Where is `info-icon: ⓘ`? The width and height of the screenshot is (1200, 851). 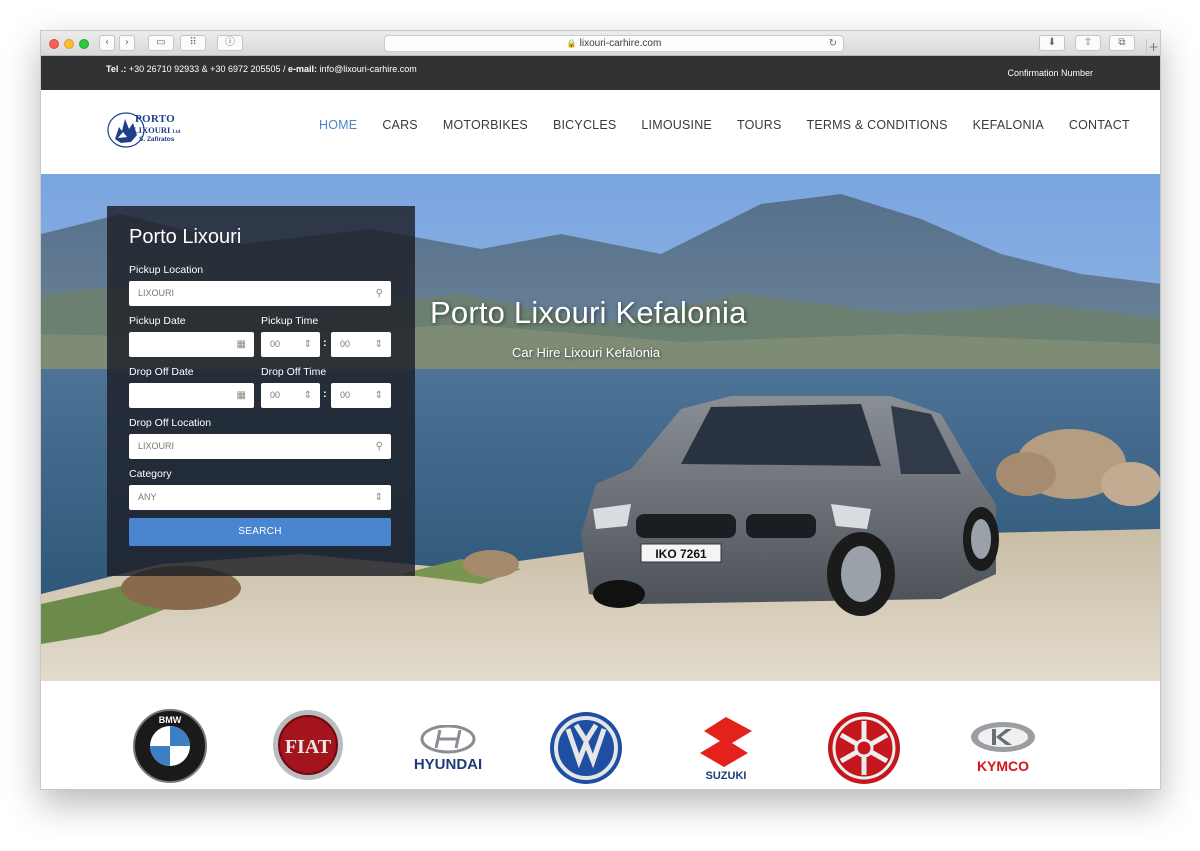 info-icon: ⓘ is located at coordinates (230, 42).